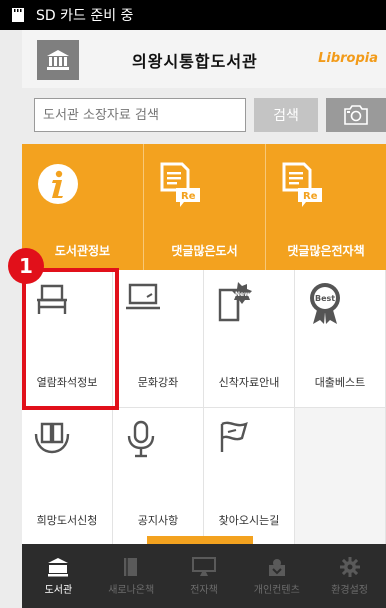 This screenshot has width=386, height=608. I want to click on empty-tile, so click(340, 477).